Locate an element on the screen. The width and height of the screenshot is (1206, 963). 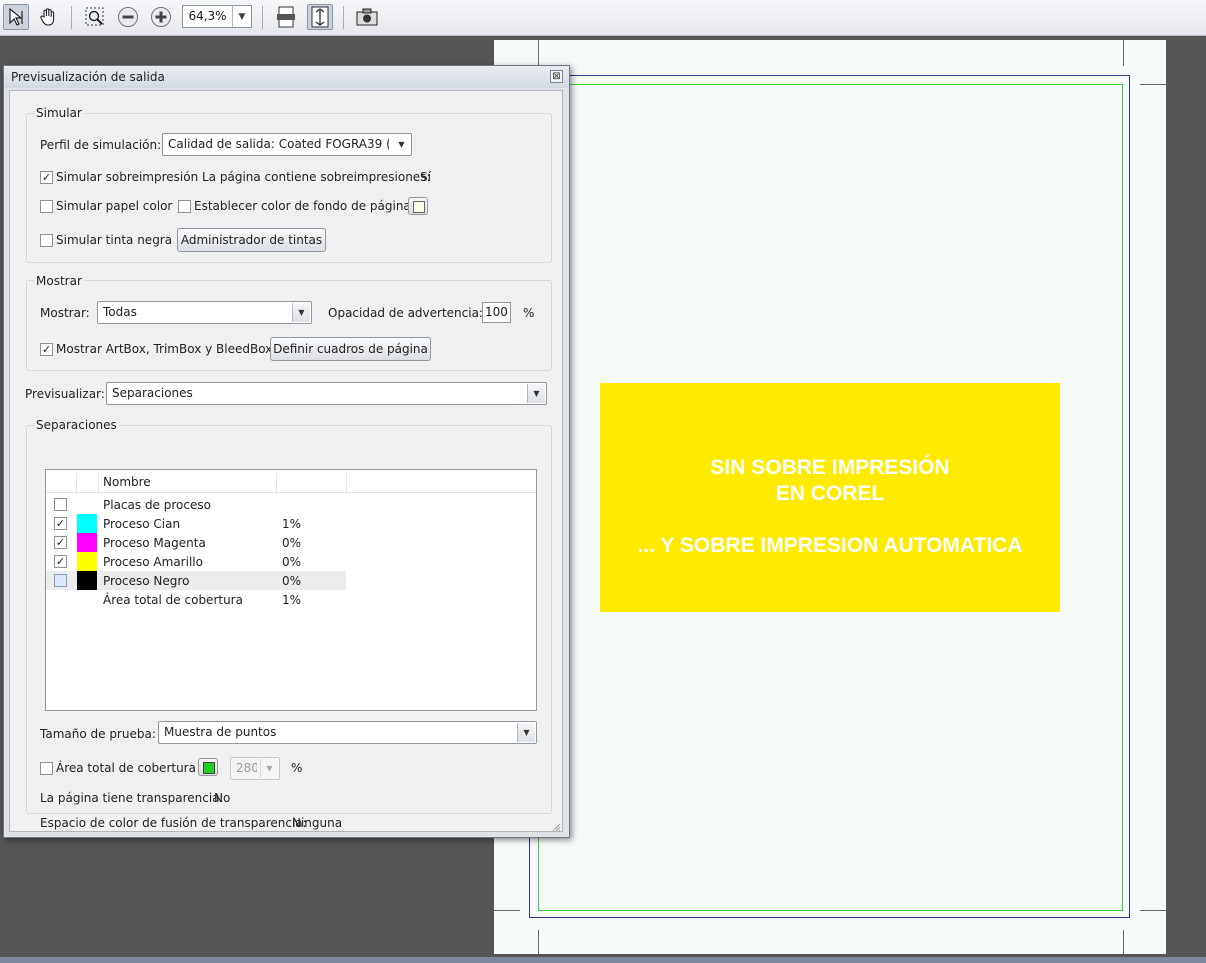
minus-circle-icon is located at coordinates (128, 17).